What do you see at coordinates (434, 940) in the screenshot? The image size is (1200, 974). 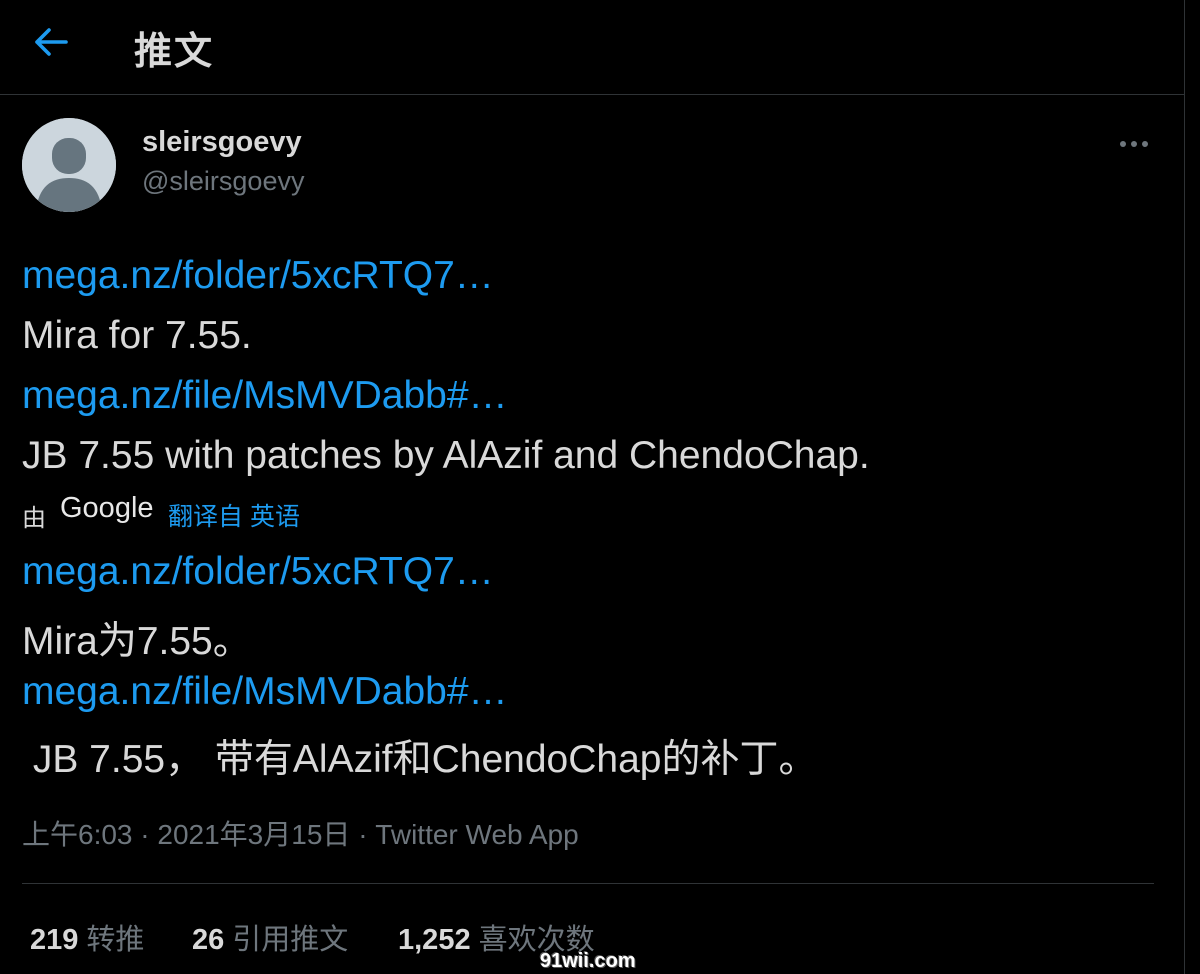 I see `likes-count: 1,252` at bounding box center [434, 940].